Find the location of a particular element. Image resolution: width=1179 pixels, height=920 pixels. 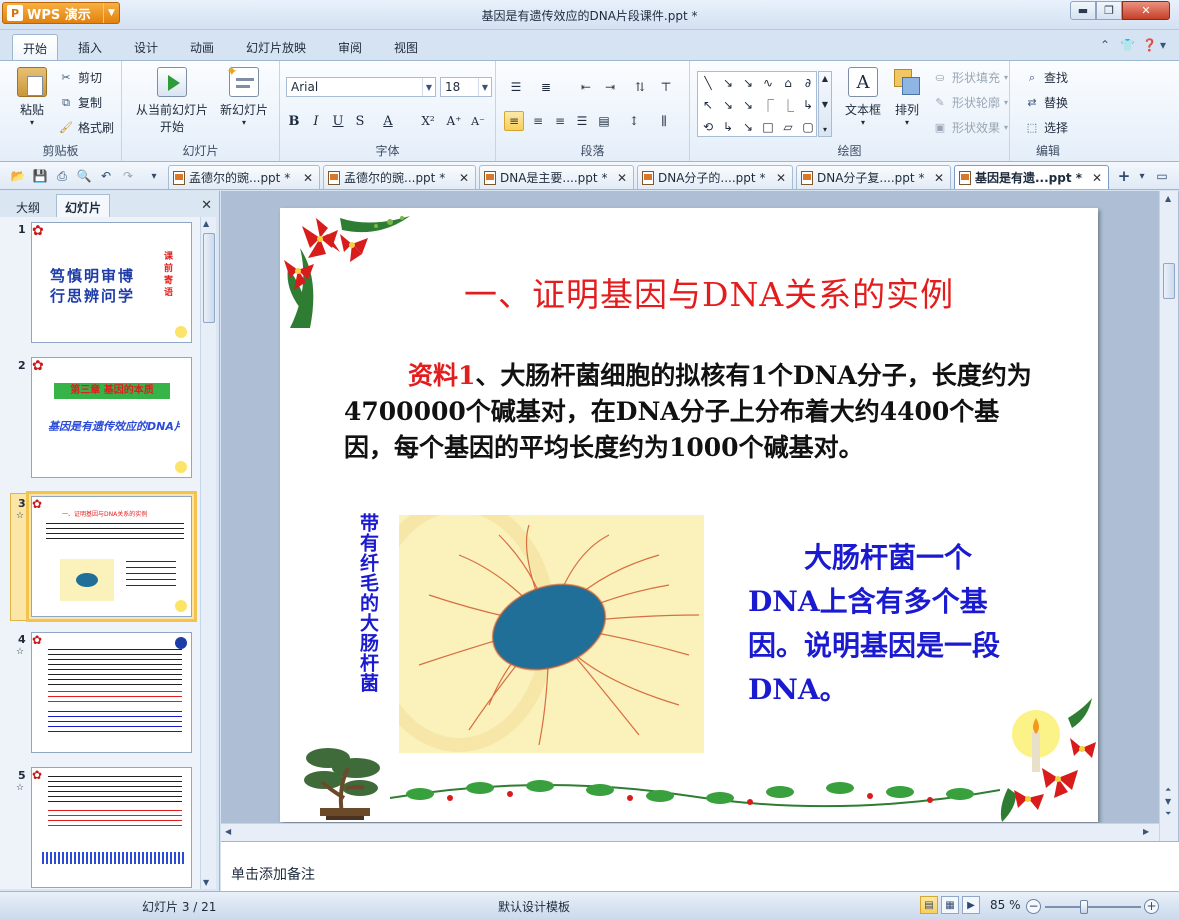

scroll-right-icon: ▶ is located at coordinates (1146, 831).